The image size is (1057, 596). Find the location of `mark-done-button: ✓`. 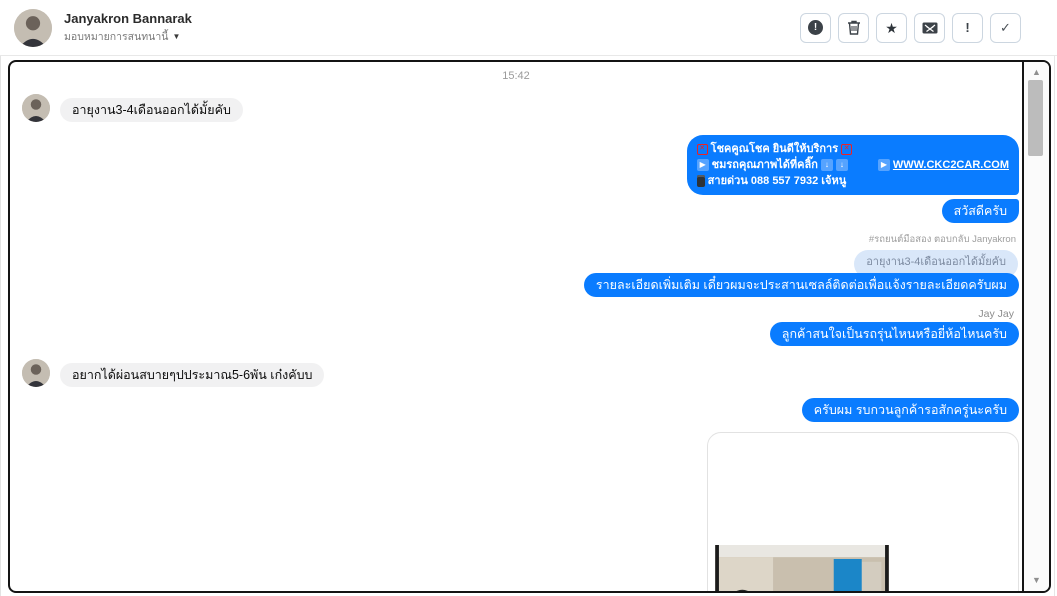

mark-done-button: ✓ is located at coordinates (1005, 27).